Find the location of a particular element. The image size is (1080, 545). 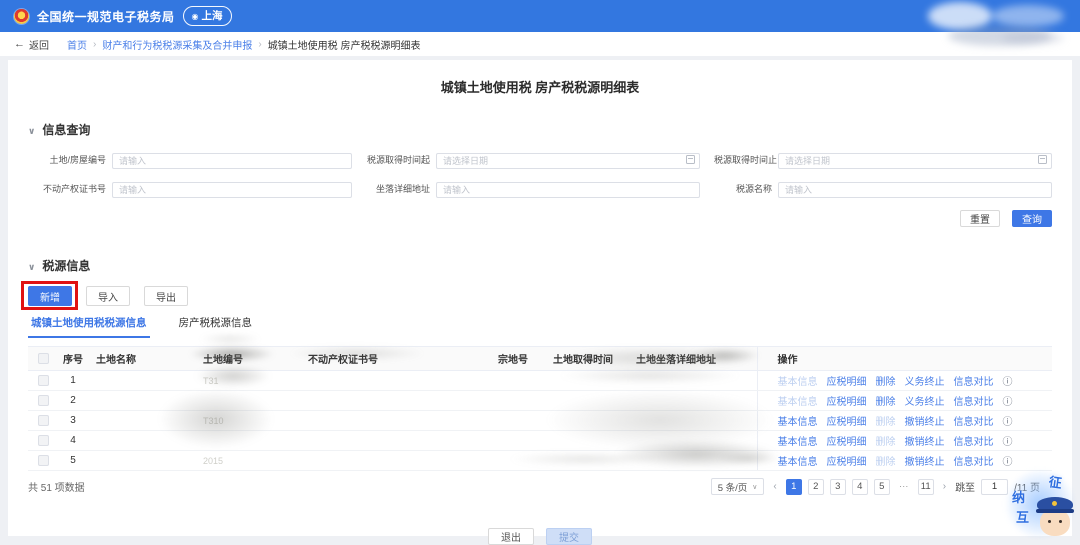

field-label: 土地/房屋编号 is located at coordinates (77, 159).